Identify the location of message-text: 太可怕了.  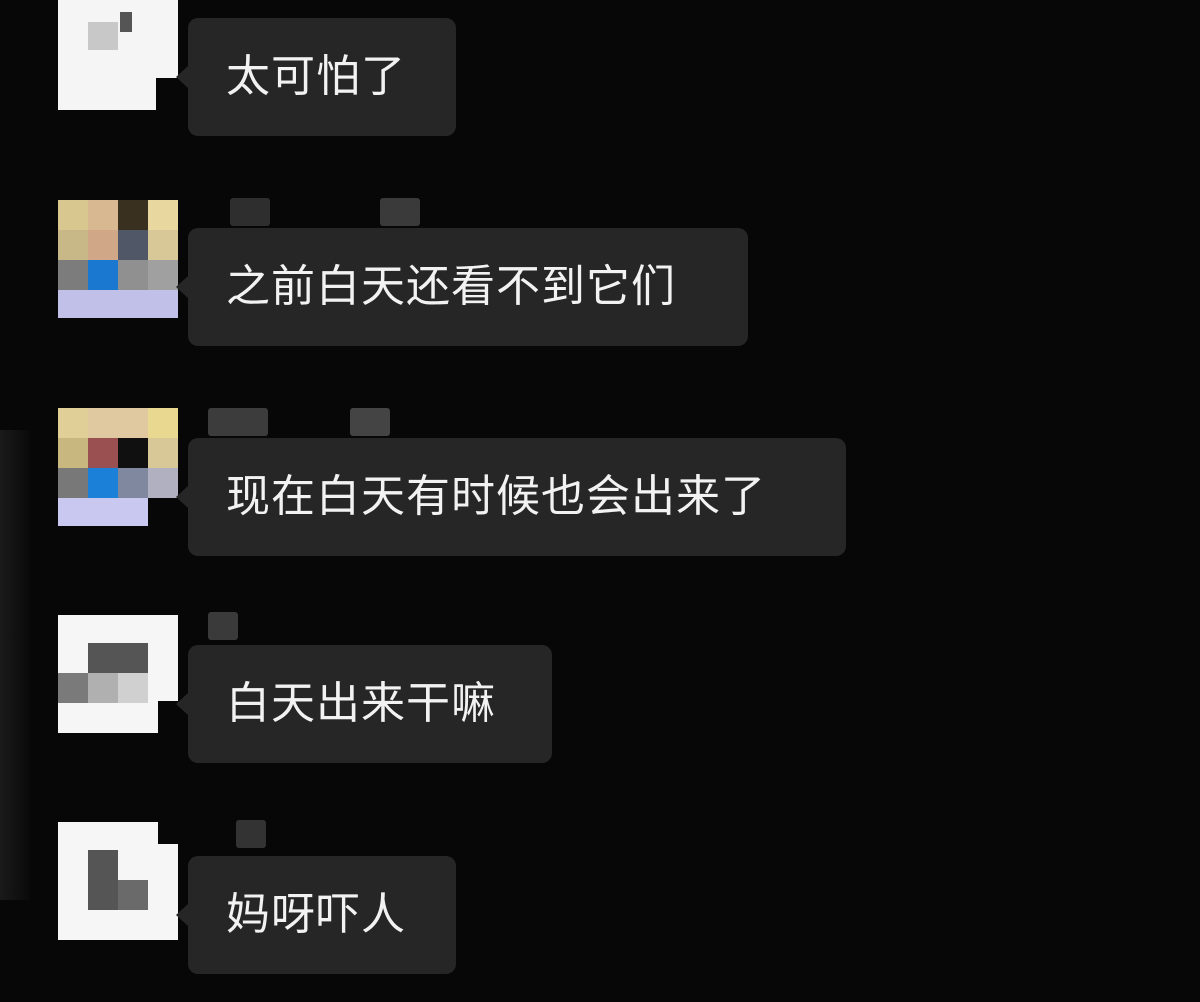
(316, 76).